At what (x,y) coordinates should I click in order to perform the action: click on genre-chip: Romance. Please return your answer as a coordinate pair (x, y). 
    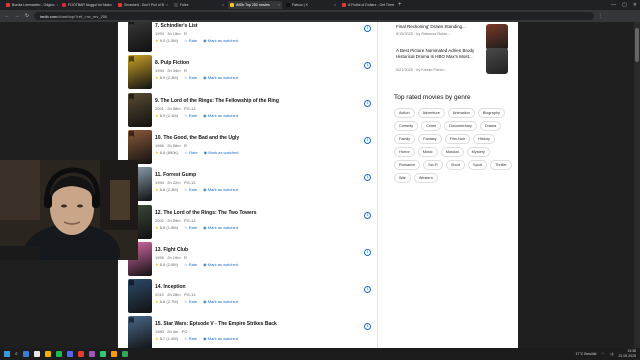
    Looking at the image, I should click on (407, 165).